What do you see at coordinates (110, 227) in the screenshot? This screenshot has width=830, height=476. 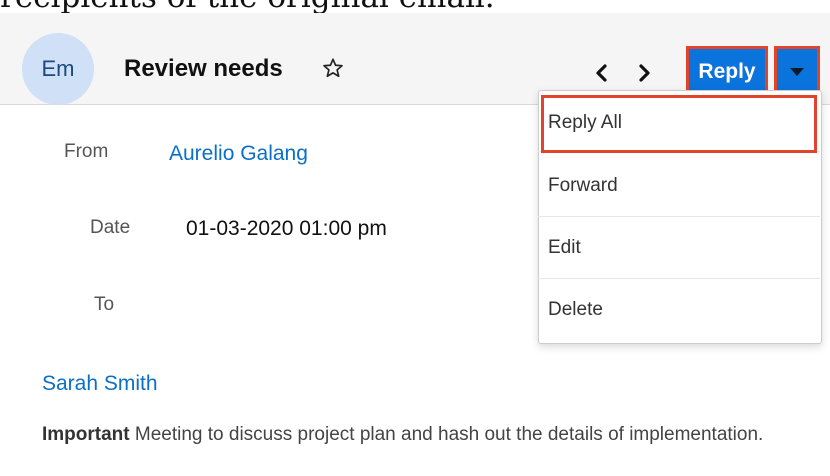 I see `date-label: Date` at bounding box center [110, 227].